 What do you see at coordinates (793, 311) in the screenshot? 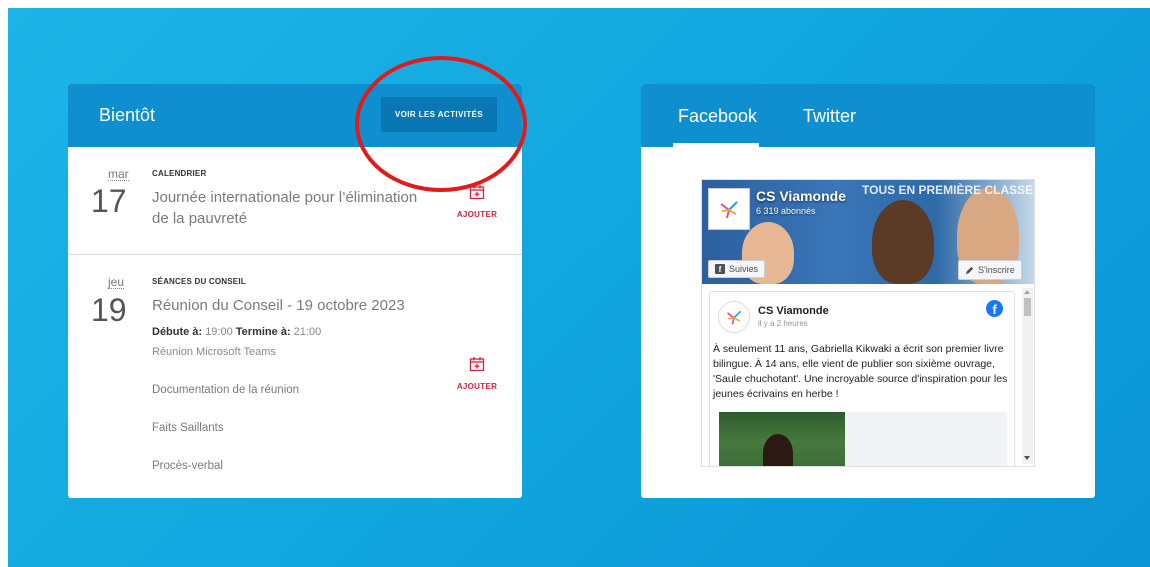
I see `post-author: CS Viamonde` at bounding box center [793, 311].